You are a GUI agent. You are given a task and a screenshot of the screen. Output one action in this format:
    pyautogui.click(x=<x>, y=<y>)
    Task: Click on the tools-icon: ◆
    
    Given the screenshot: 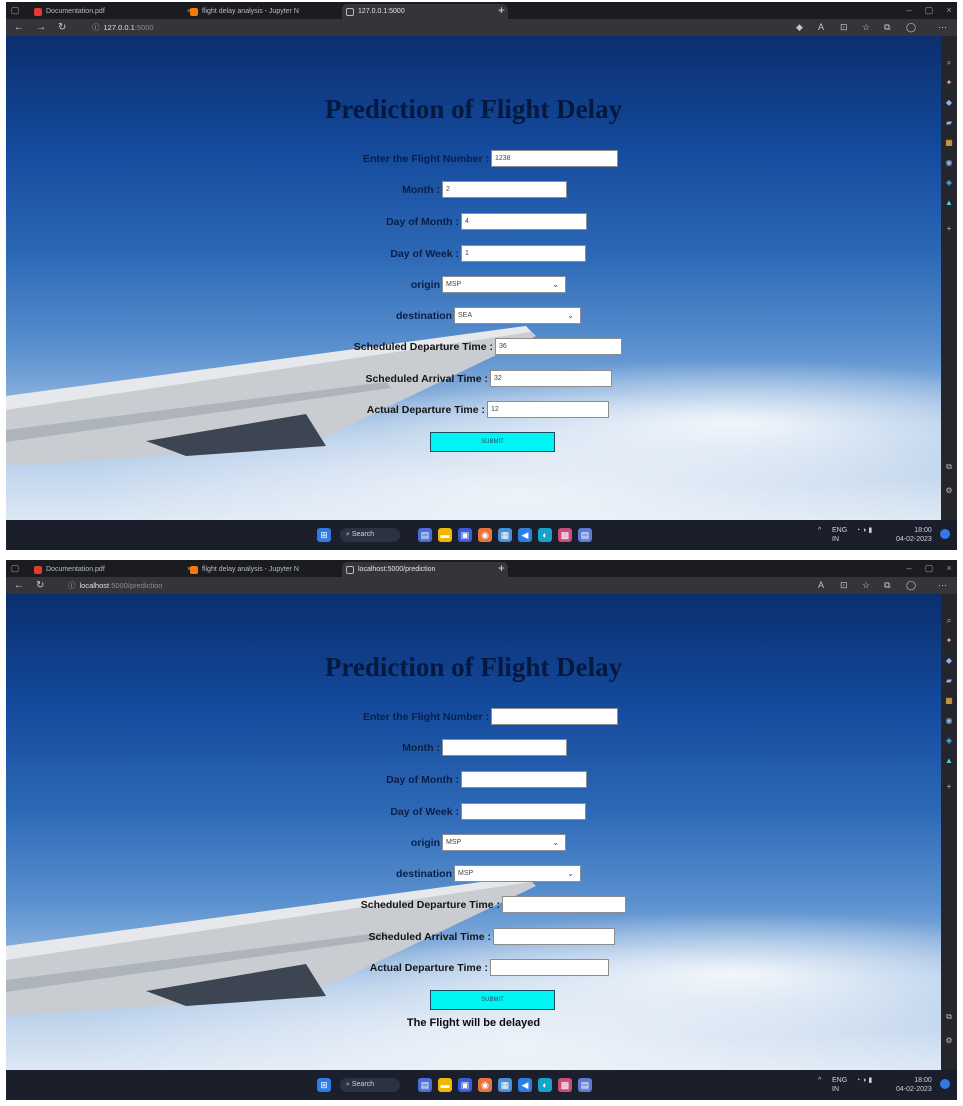 What is the action you would take?
    pyautogui.click(x=949, y=103)
    